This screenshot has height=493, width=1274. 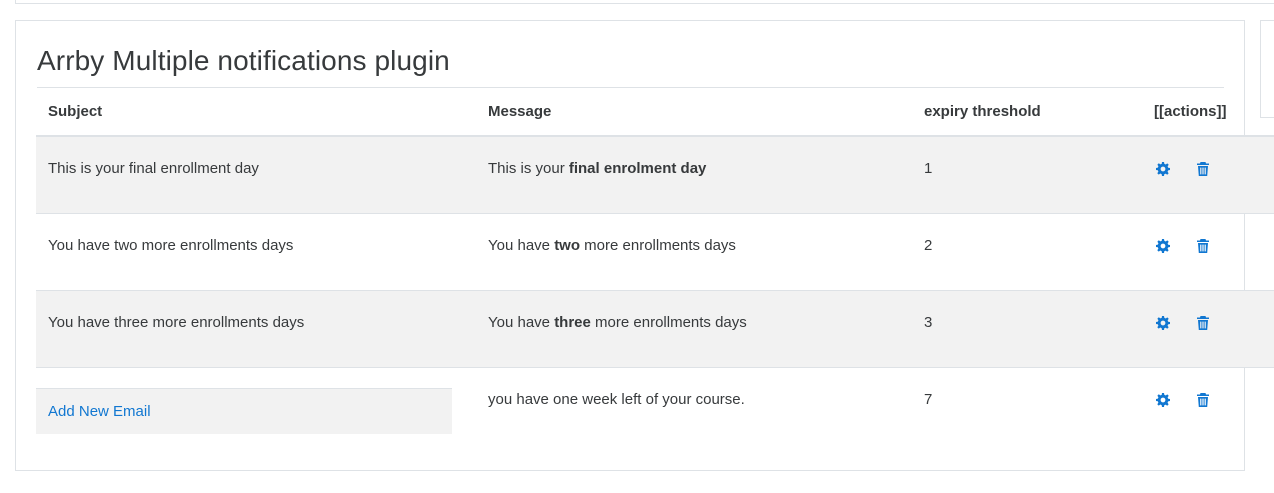 I want to click on add-new-email-link: Add New Email, so click(x=99, y=411).